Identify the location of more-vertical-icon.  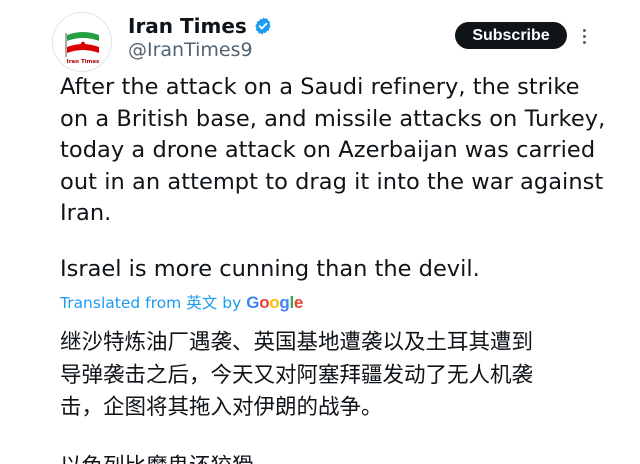
(584, 36).